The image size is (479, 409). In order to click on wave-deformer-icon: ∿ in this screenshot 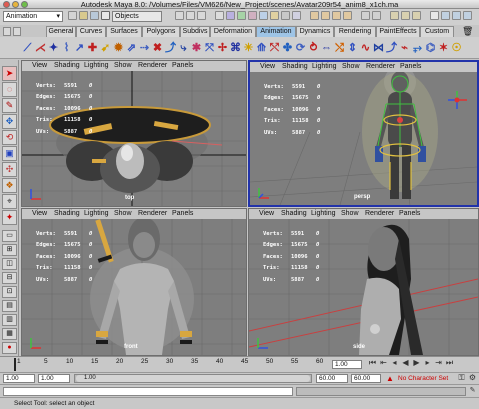, I will do `click(365, 48)`.